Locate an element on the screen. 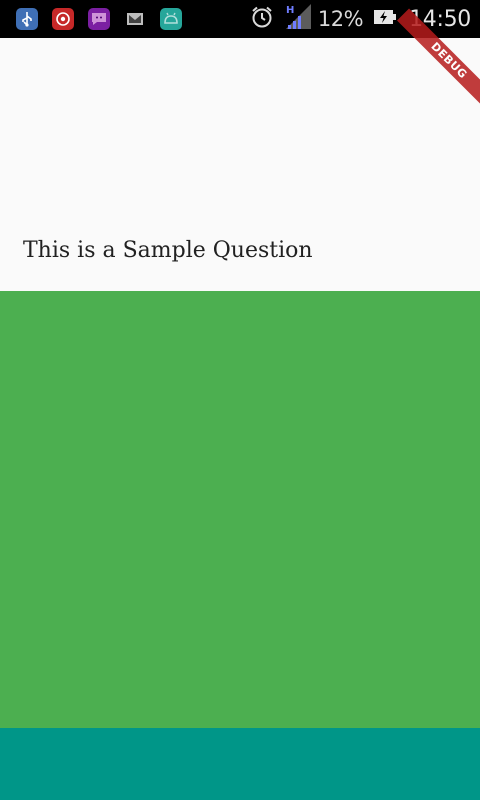 The image size is (480, 800). battery-percent: 12% is located at coordinates (340, 19).